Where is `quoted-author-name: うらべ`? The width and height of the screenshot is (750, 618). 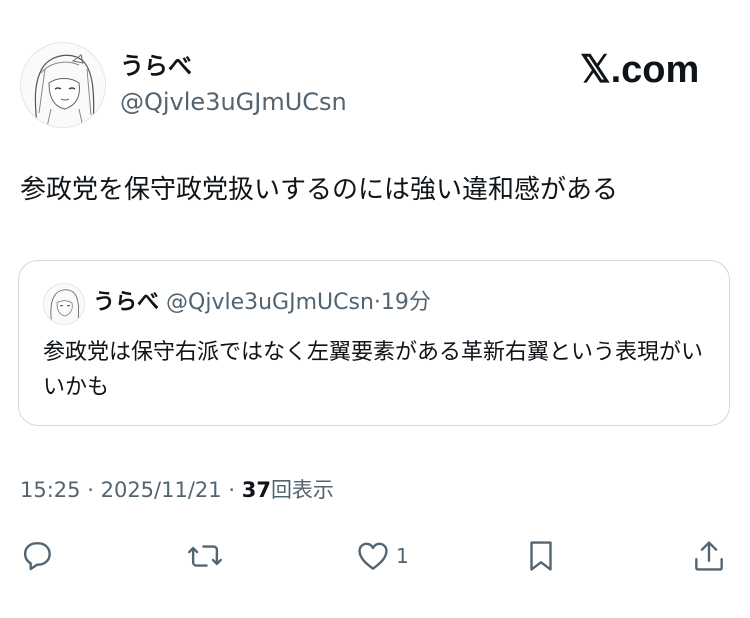 quoted-author-name: うらべ is located at coordinates (126, 302).